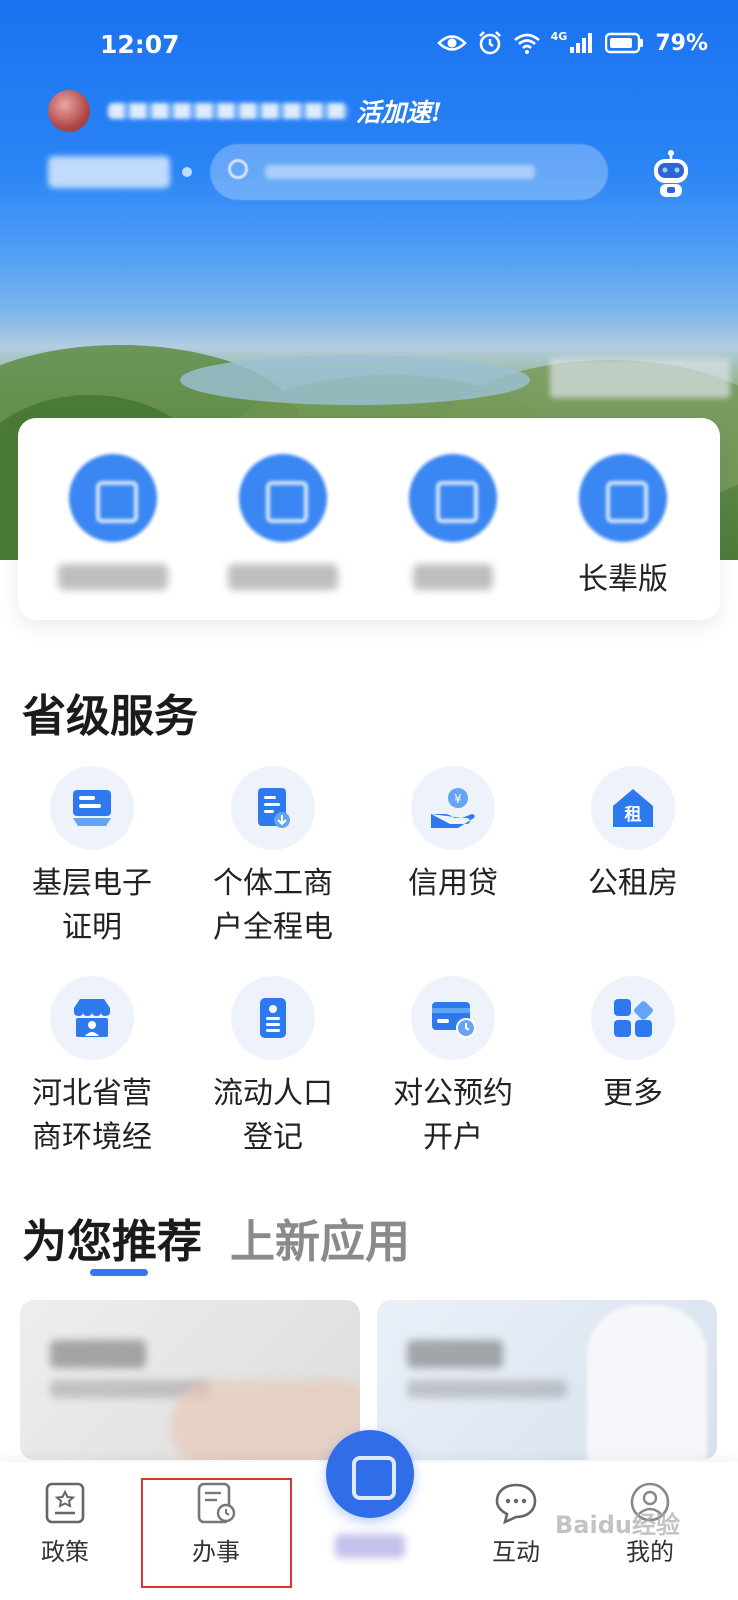  What do you see at coordinates (559, 36) in the screenshot?
I see `network-type: 4G` at bounding box center [559, 36].